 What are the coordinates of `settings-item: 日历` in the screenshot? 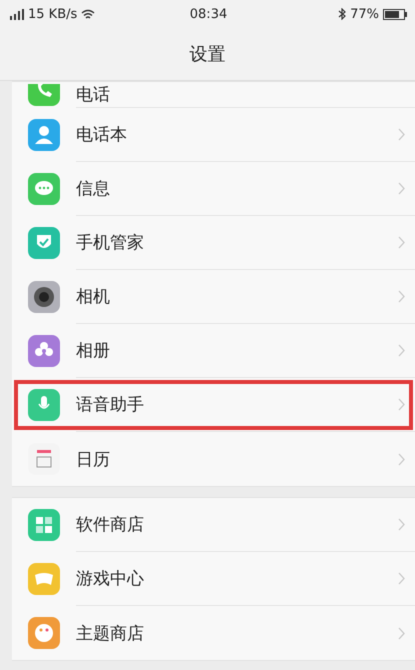 It's located at (213, 459).